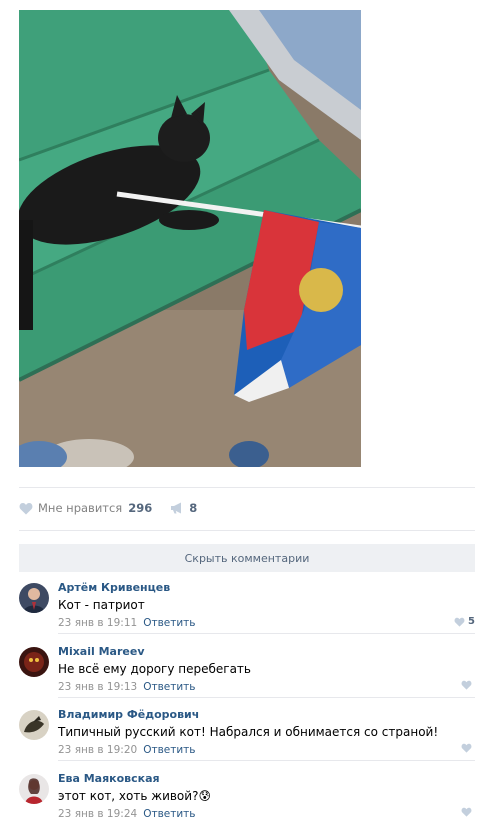 This screenshot has width=493, height=834. I want to click on comment-author: Владимир Фёдорович, so click(128, 714).